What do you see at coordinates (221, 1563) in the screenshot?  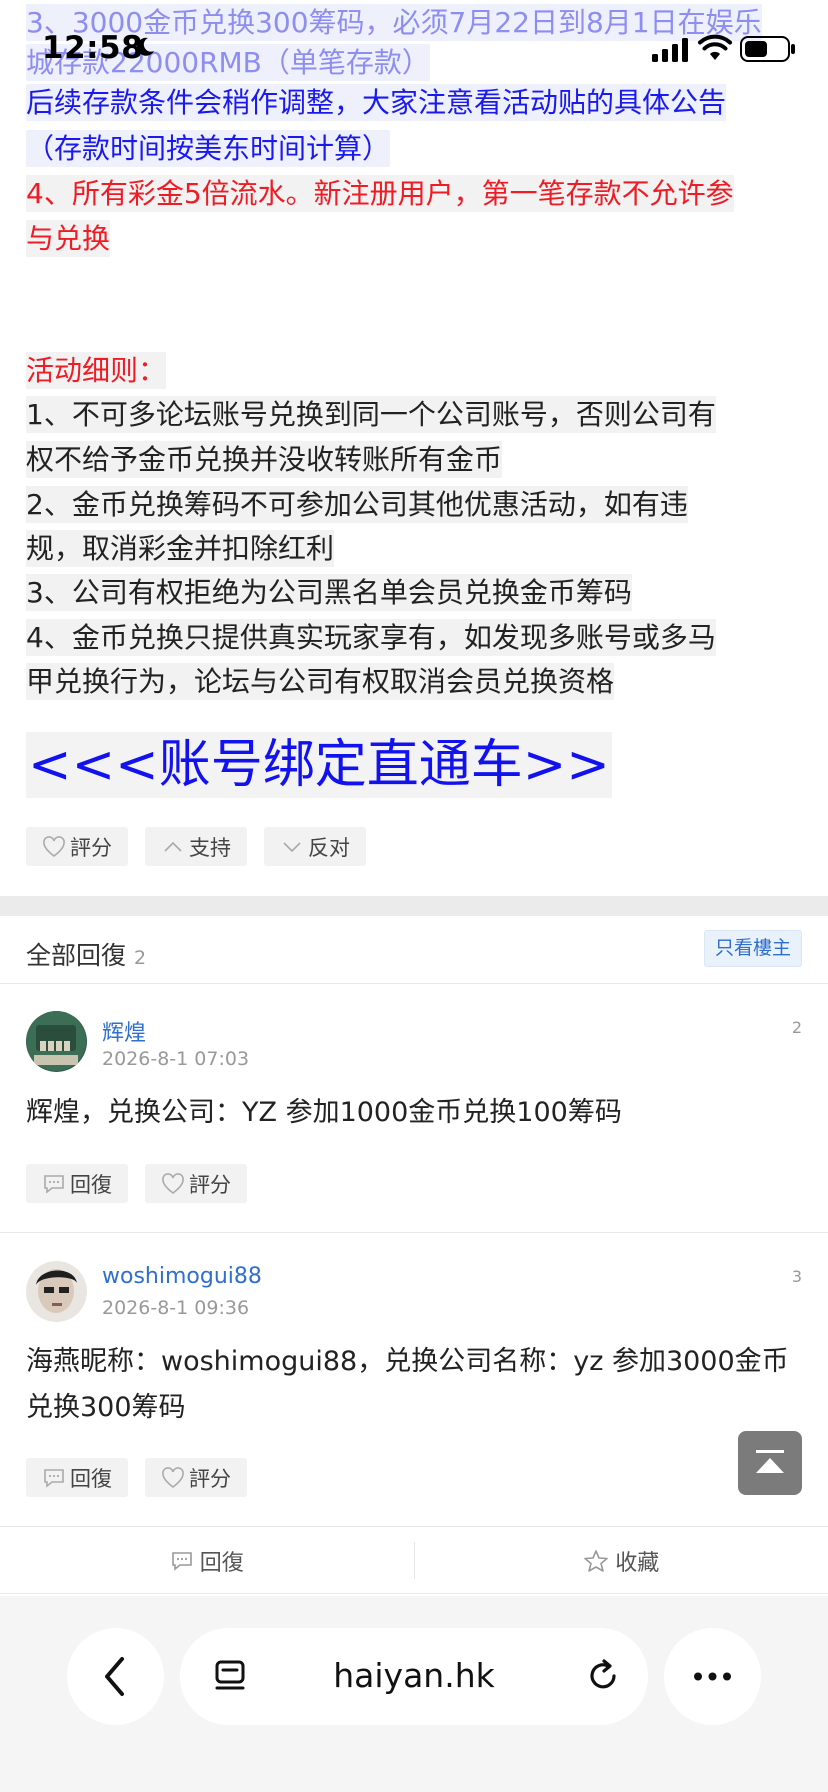 I see `bottom-reply-label: 回復` at bounding box center [221, 1563].